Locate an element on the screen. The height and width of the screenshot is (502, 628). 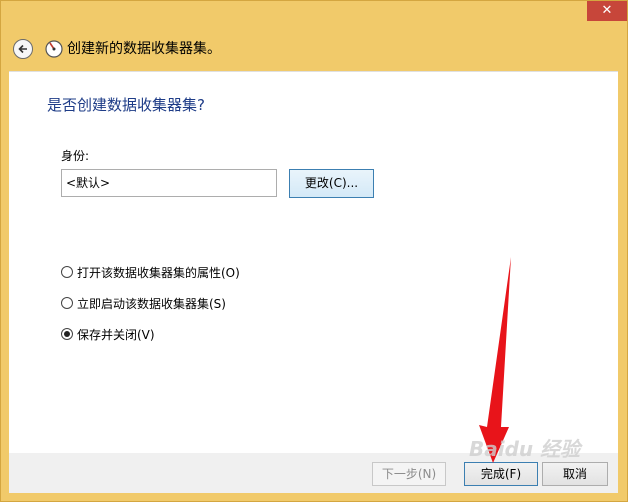
identity-field: <默认> is located at coordinates (169, 183).